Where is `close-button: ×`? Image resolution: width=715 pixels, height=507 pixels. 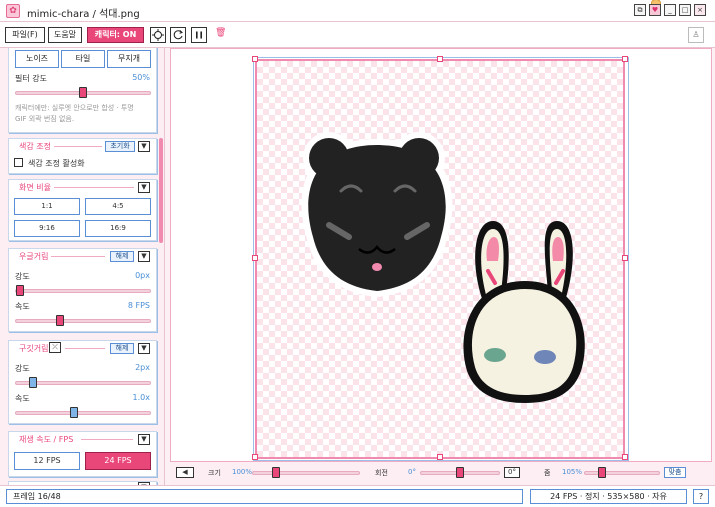 close-button: × is located at coordinates (700, 10).